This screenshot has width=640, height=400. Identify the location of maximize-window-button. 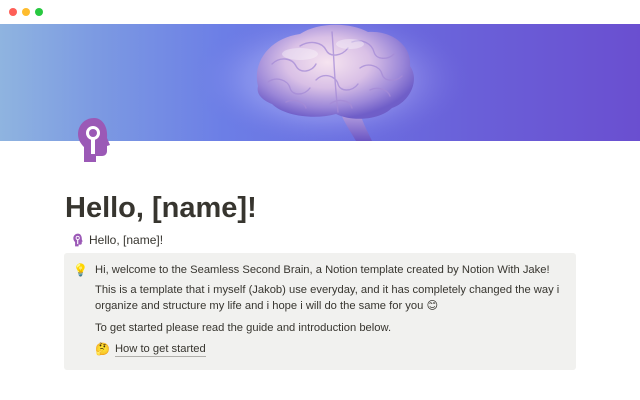
(39, 12).